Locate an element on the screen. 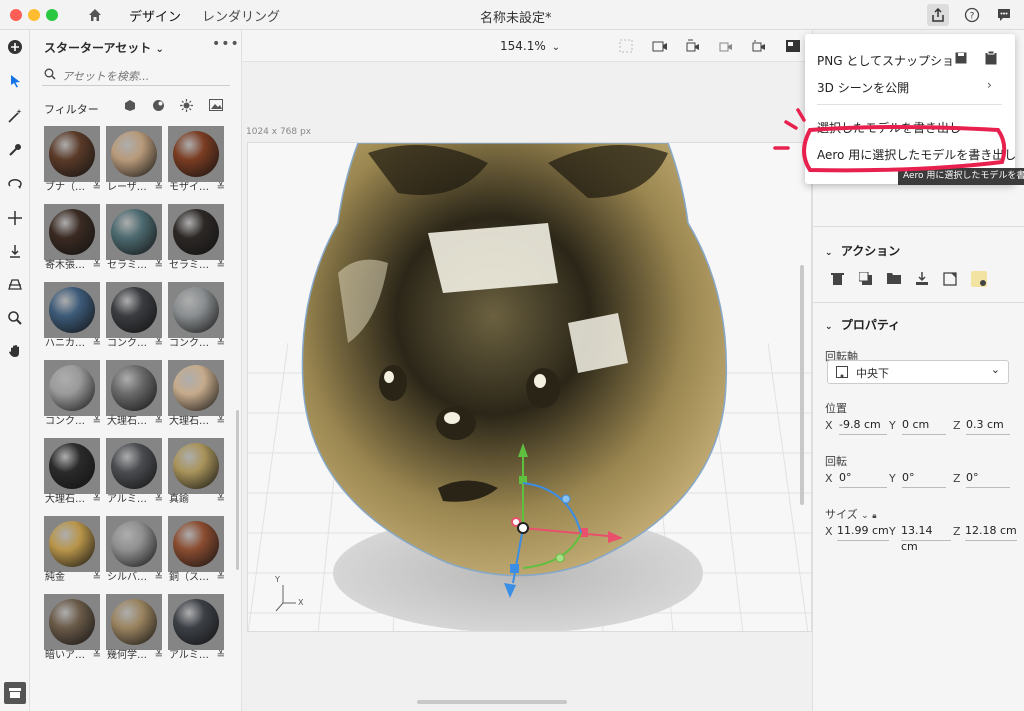 The width and height of the screenshot is (1024, 711). magic-wand-icon is located at coordinates (15, 116).